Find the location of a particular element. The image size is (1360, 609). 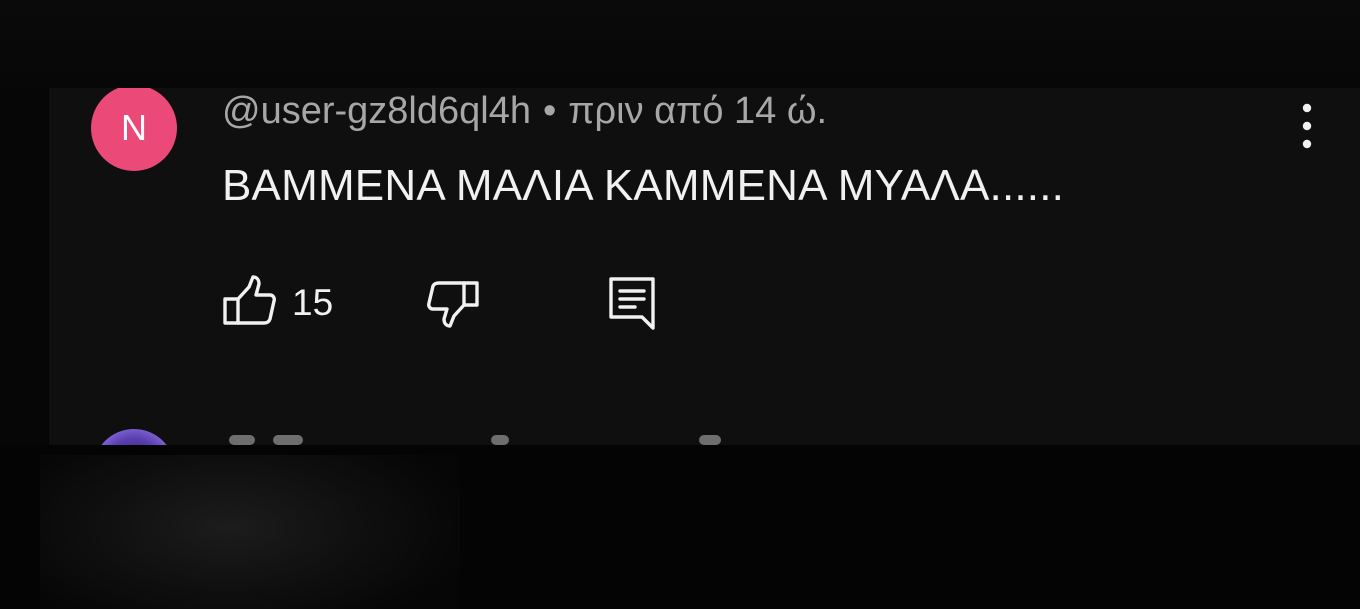

thumb-up-icon is located at coordinates (249, 300).